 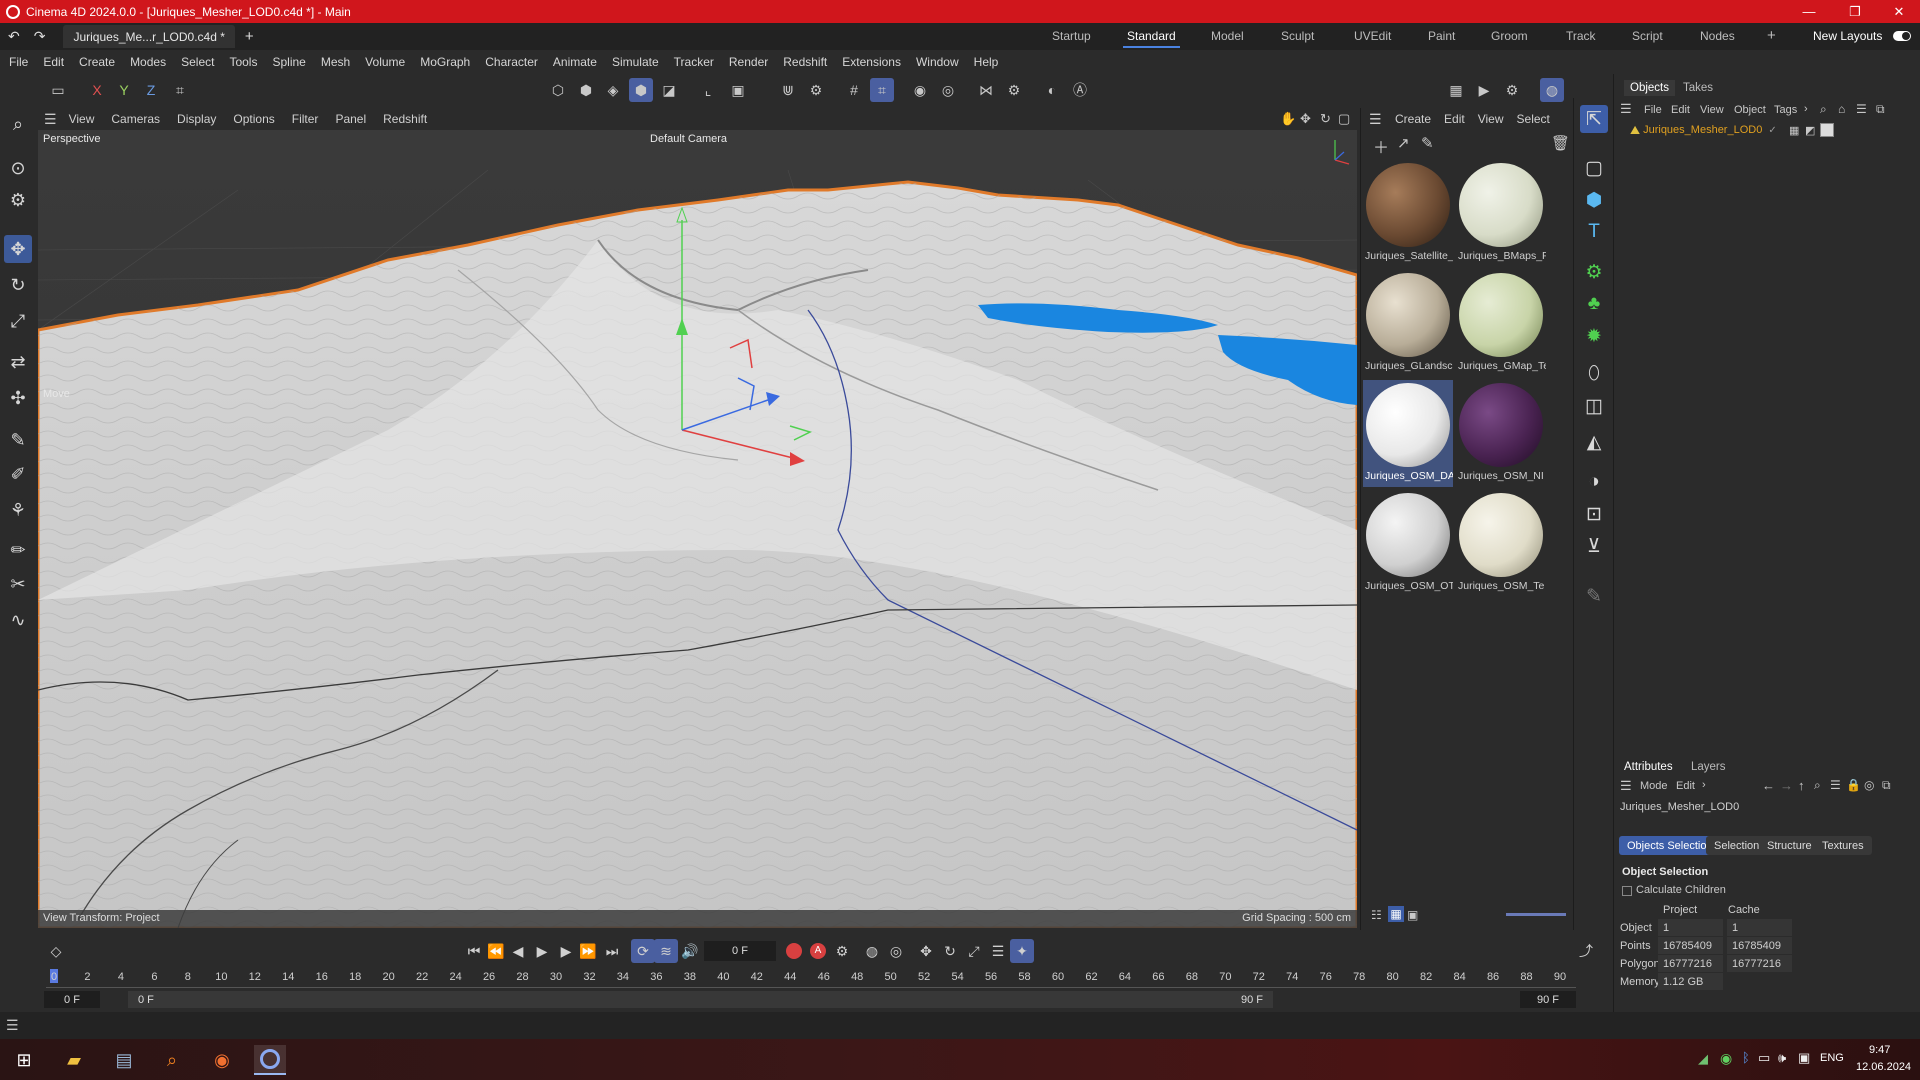 What do you see at coordinates (97, 62) in the screenshot?
I see `menu-create: Create` at bounding box center [97, 62].